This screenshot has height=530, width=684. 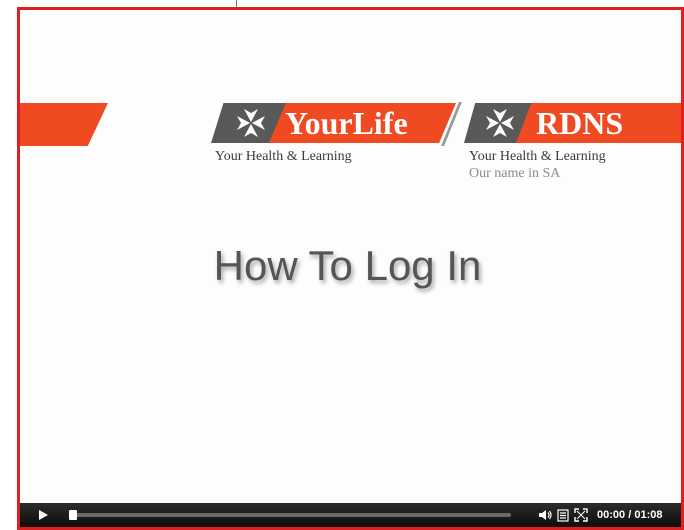 I want to click on rdns-logo-text: RDNS, so click(x=580, y=123).